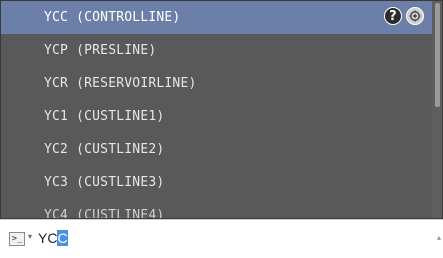  I want to click on autocomplete-scrollbar, so click(437, 109).